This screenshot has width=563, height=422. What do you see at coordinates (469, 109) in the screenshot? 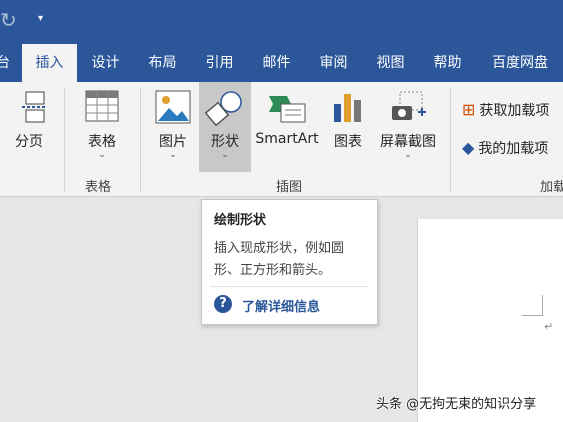
I see `store-icon: ⊞` at bounding box center [469, 109].